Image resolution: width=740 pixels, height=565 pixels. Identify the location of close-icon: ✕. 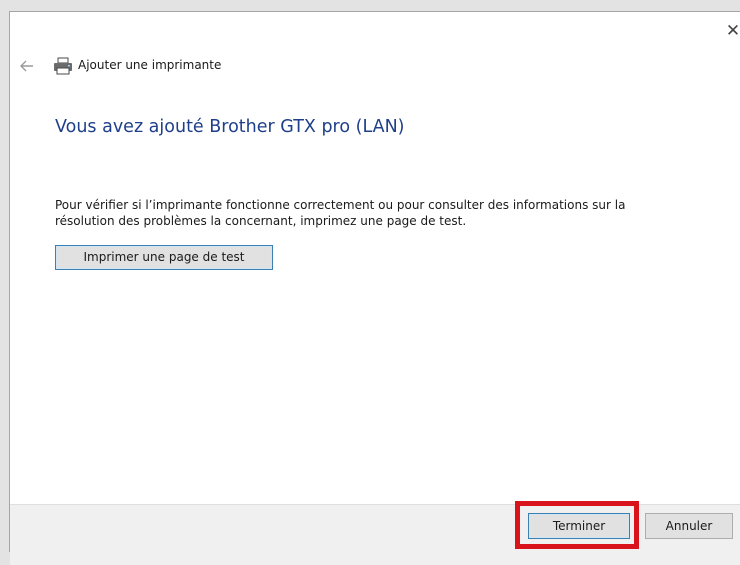
(731, 31).